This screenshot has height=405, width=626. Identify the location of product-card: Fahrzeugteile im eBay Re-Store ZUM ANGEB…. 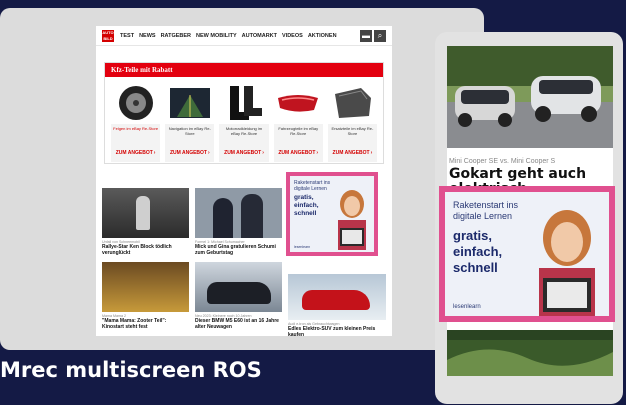
(298, 122).